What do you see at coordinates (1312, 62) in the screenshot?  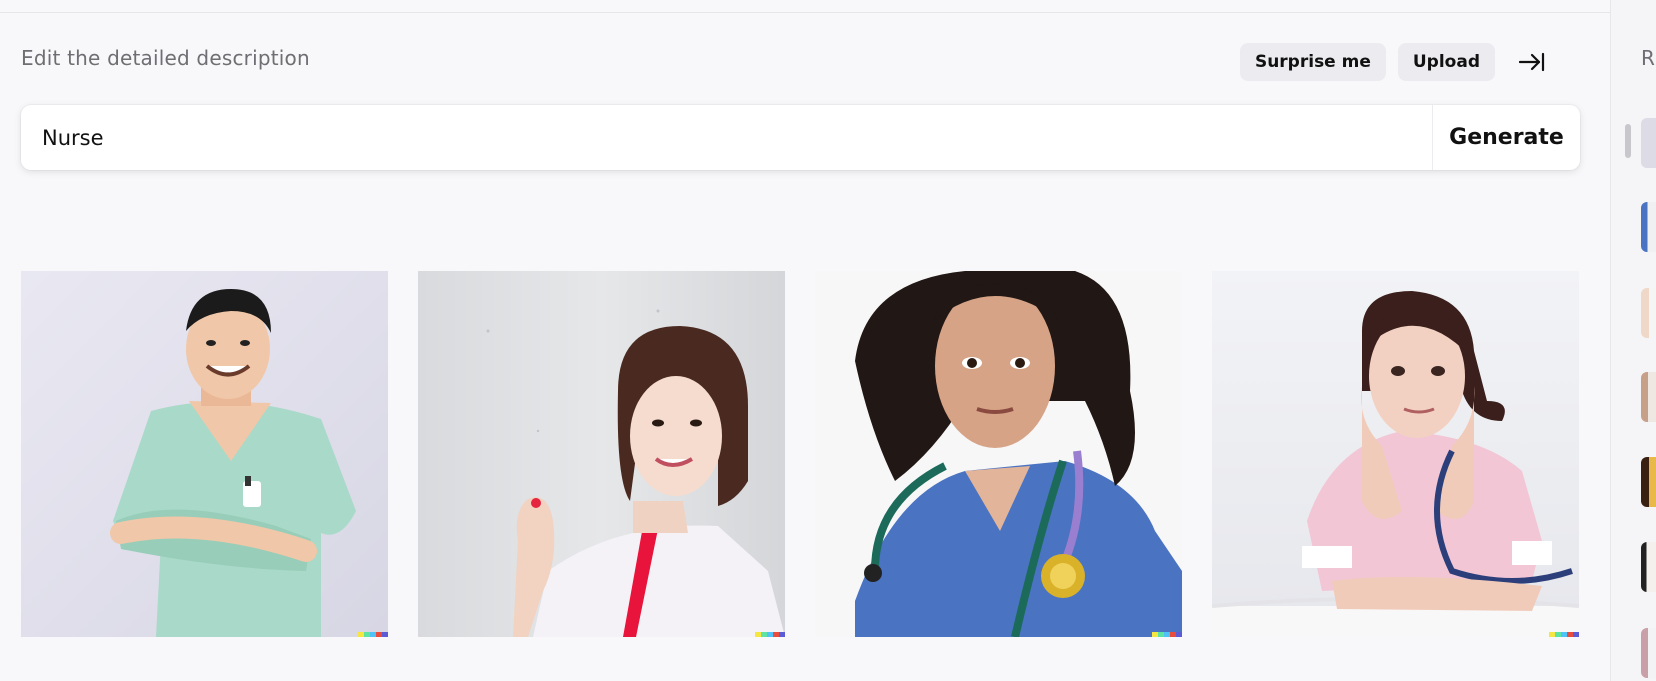 I see `surprise-me-button: Surprise me` at bounding box center [1312, 62].